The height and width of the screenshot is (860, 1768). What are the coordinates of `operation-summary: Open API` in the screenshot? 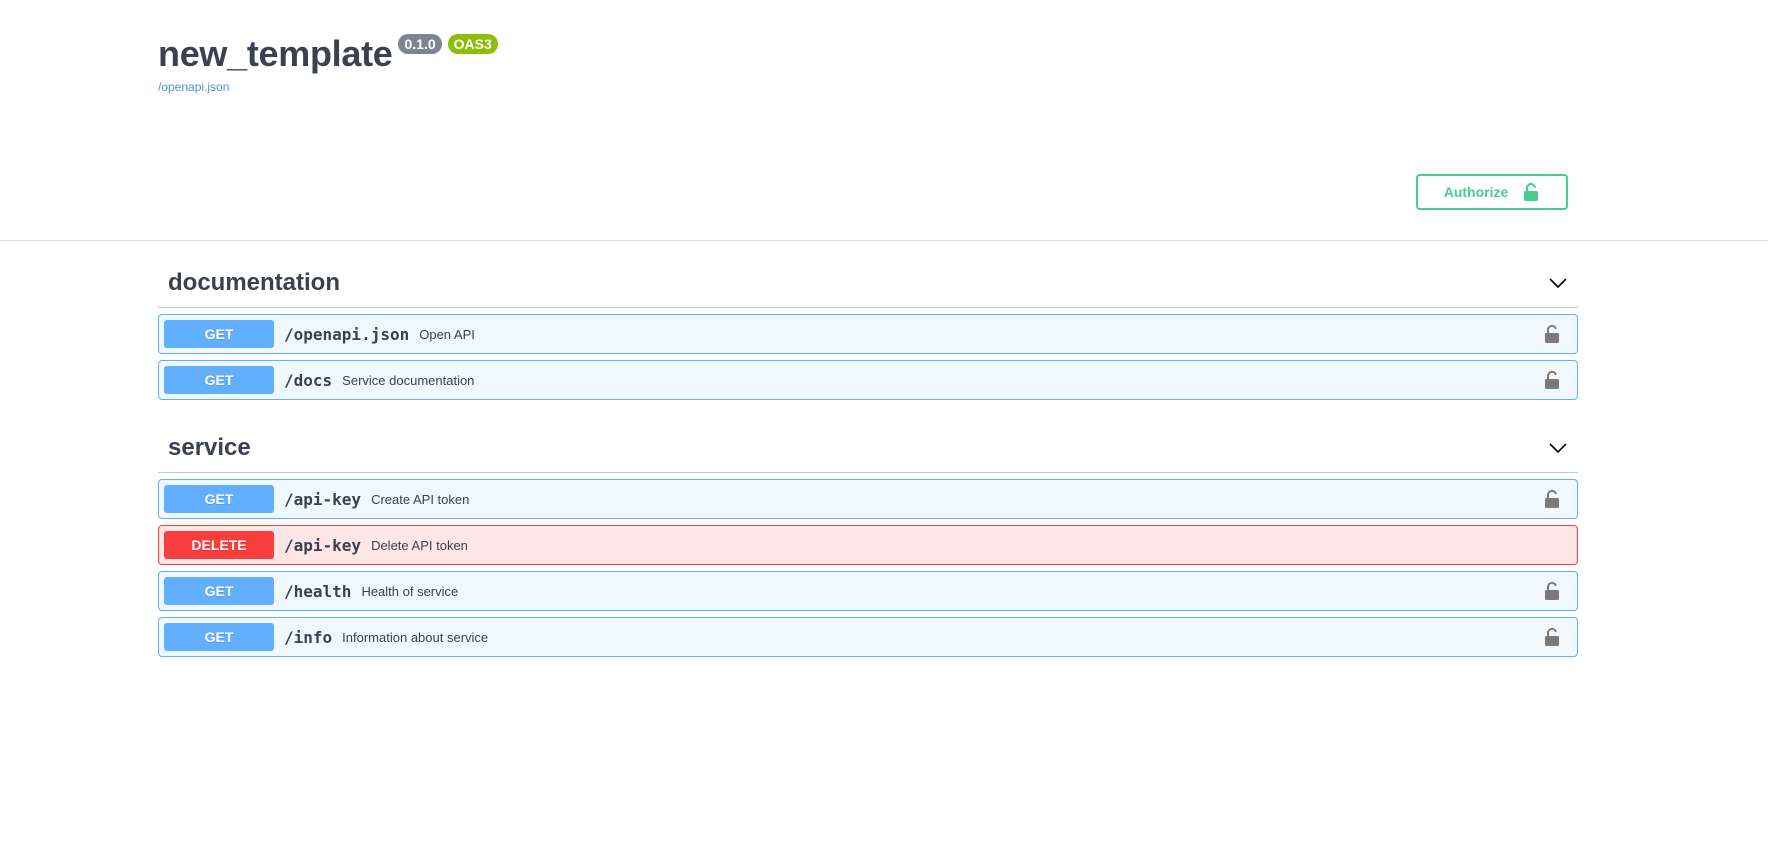 It's located at (447, 334).